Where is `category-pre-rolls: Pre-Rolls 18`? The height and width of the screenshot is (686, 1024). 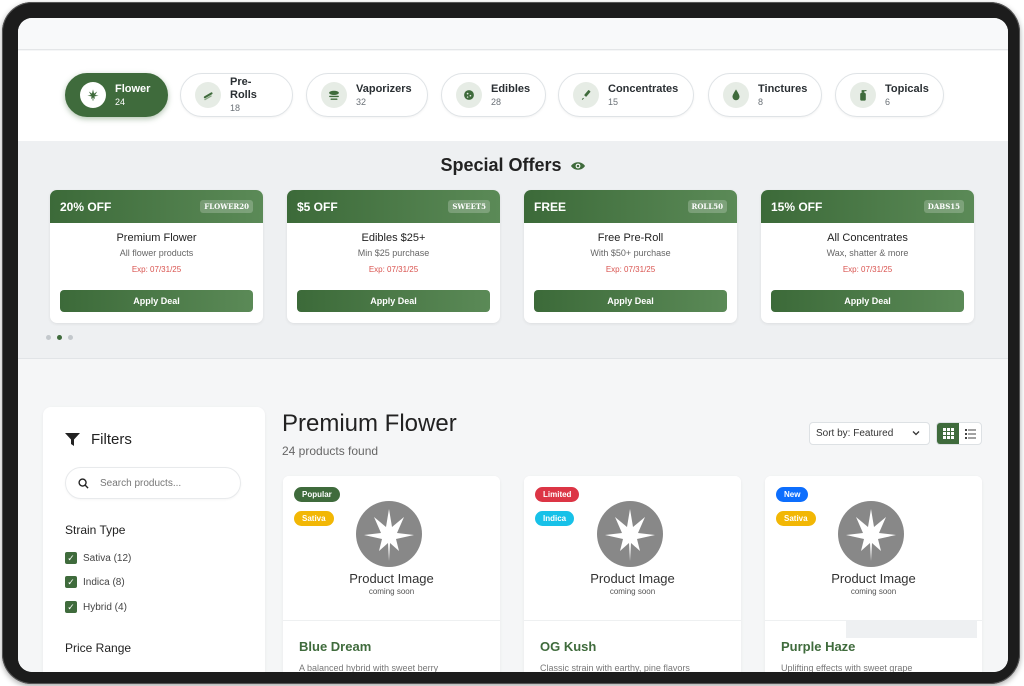 category-pre-rolls: Pre-Rolls 18 is located at coordinates (236, 95).